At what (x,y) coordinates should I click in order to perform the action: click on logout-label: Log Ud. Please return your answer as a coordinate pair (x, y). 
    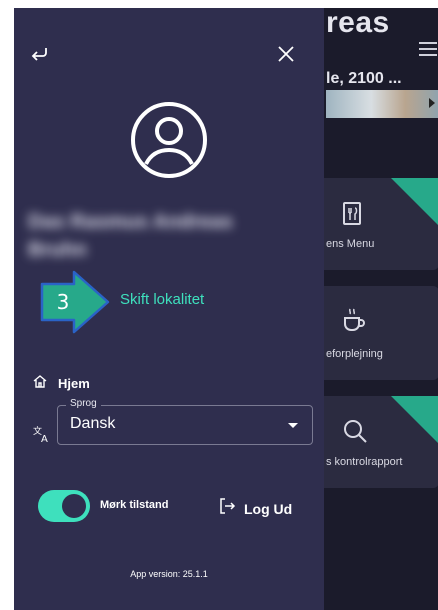
    Looking at the image, I should click on (268, 508).